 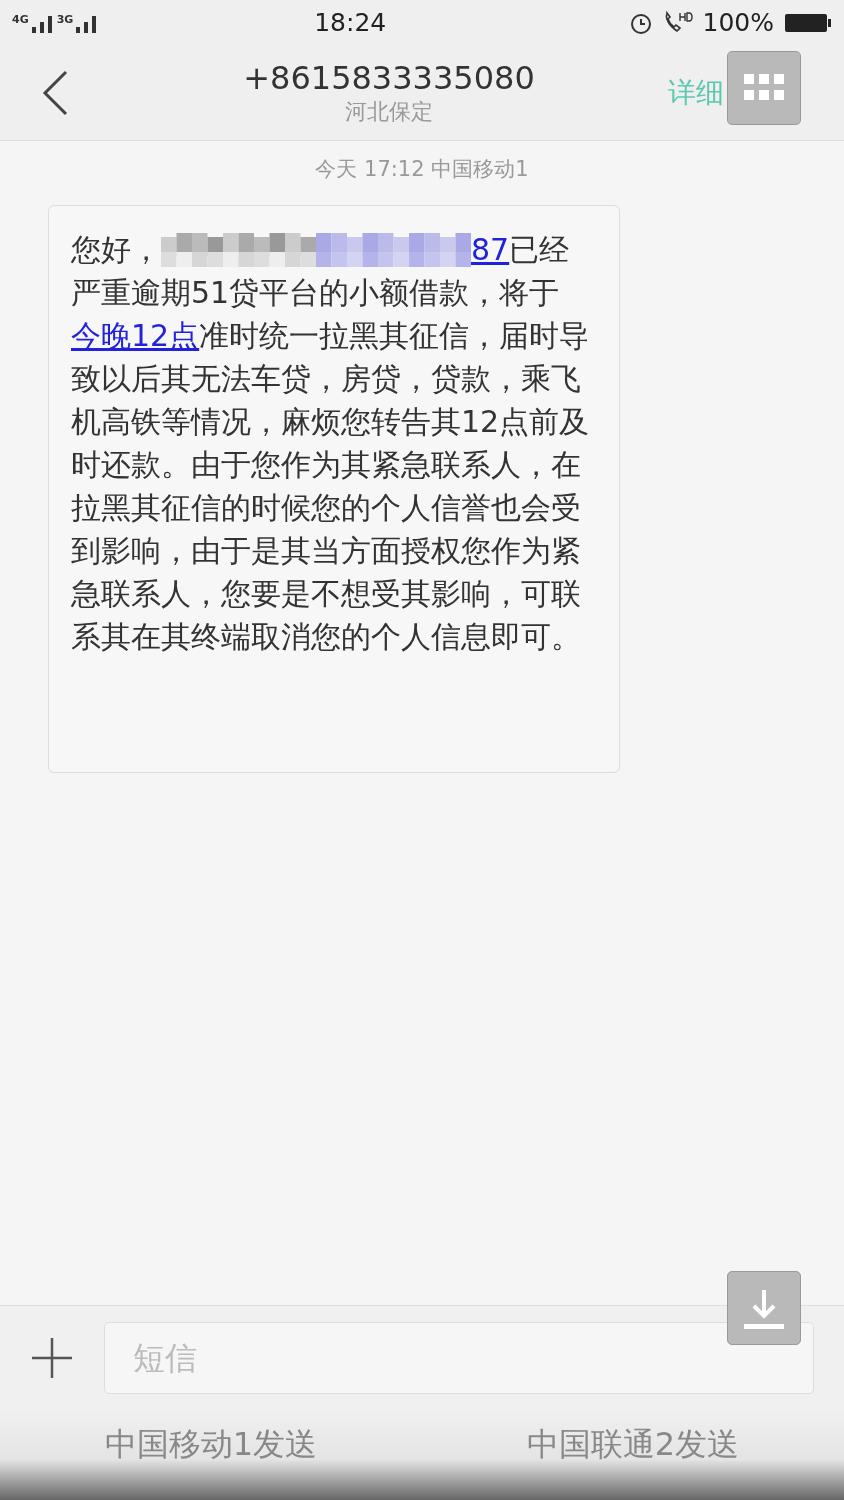 I want to click on contact-location: 河北保定, so click(x=389, y=111).